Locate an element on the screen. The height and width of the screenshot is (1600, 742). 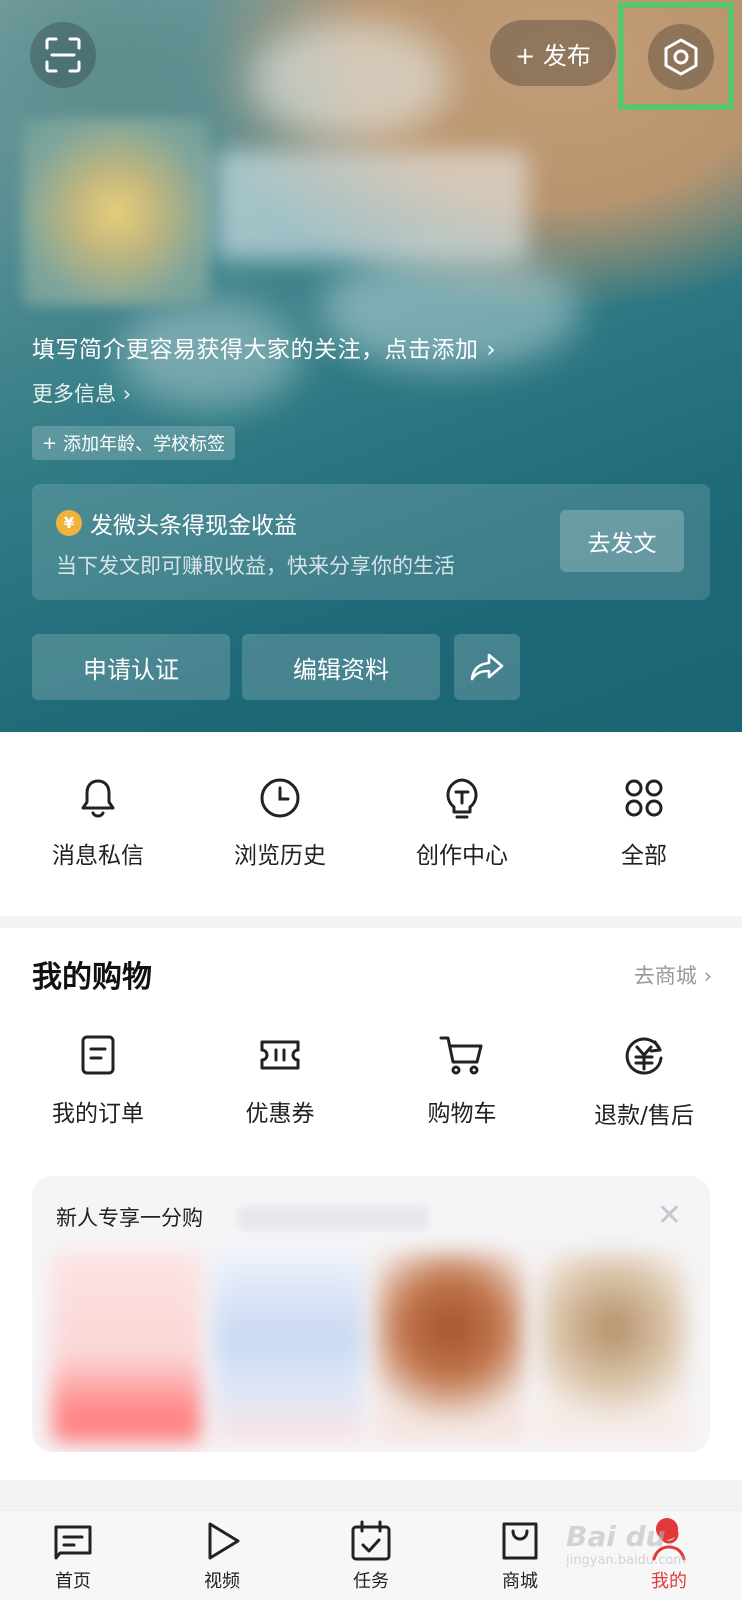
tab-mall: 商城 is located at coordinates (520, 1556).